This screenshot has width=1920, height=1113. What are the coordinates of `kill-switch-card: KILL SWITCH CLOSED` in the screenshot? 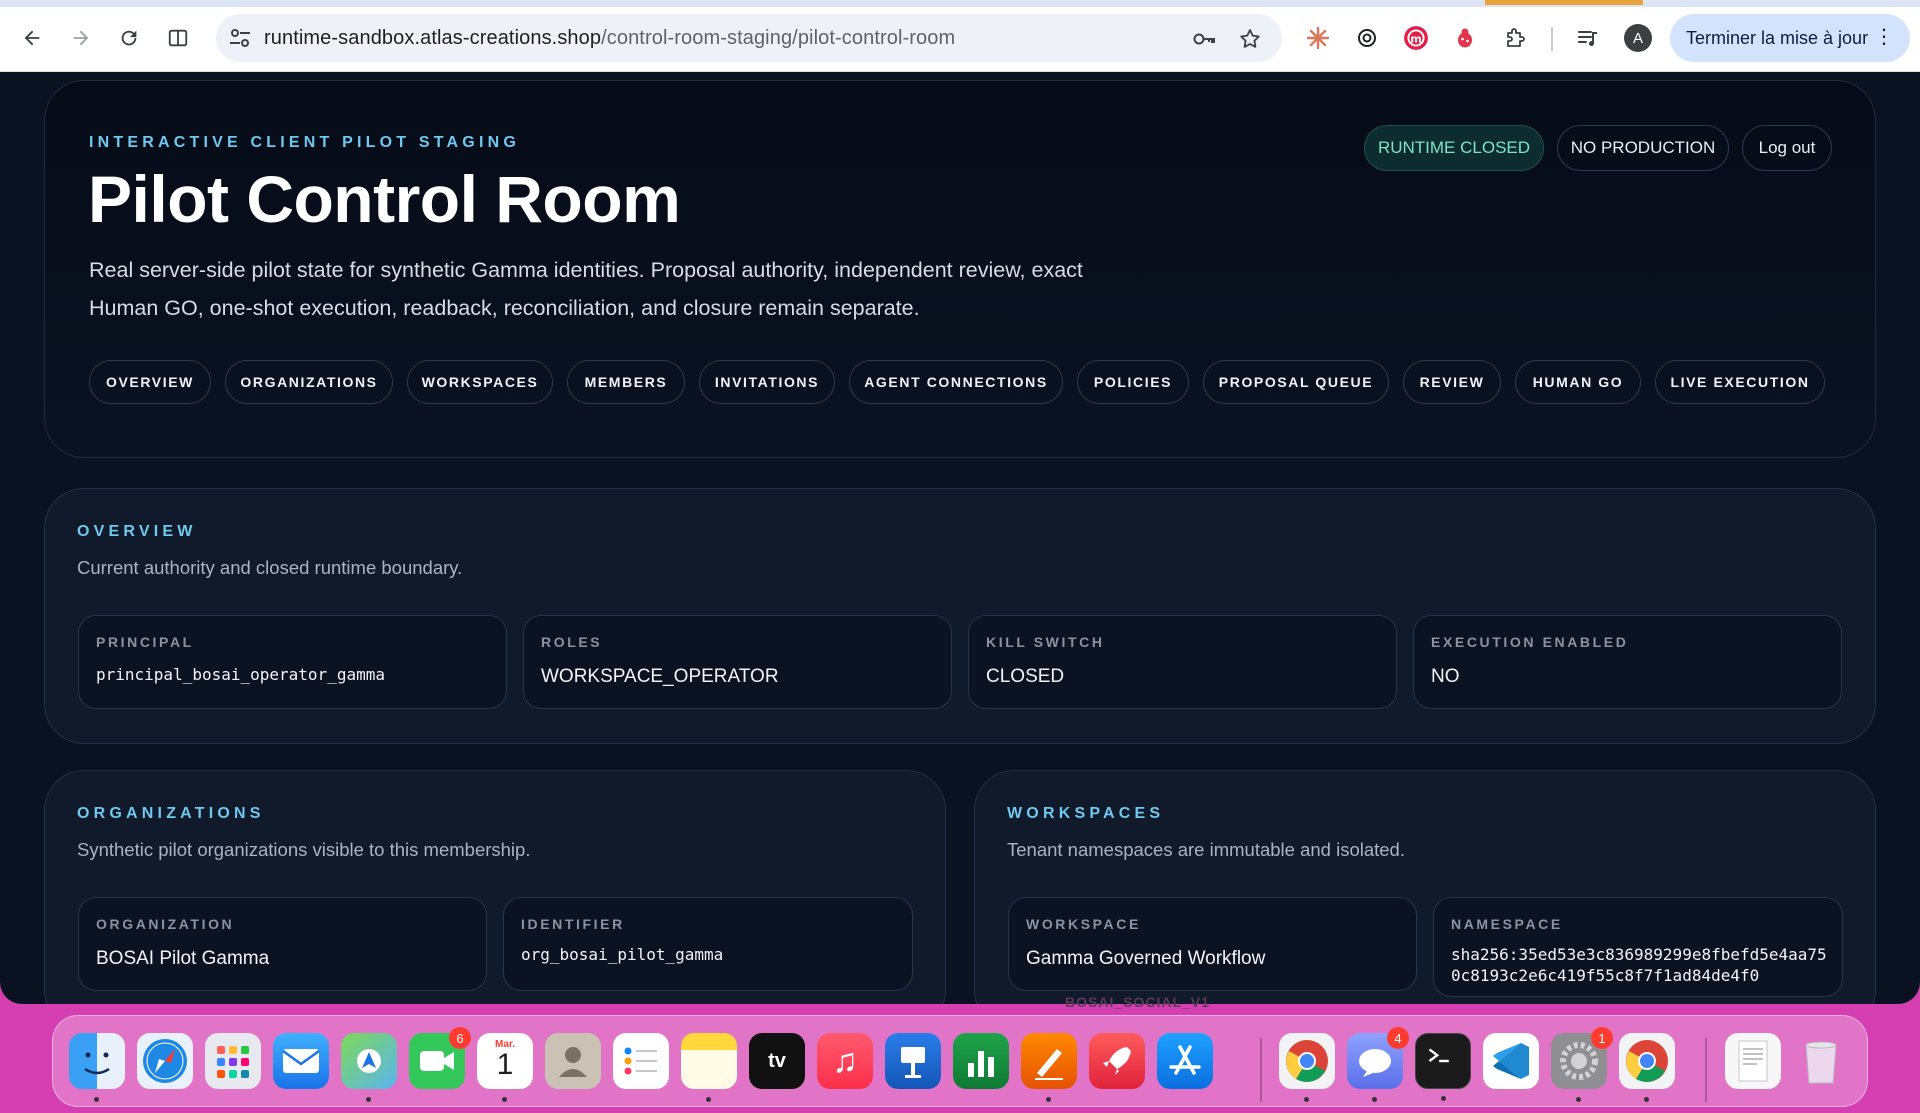 It's located at (1182, 662).